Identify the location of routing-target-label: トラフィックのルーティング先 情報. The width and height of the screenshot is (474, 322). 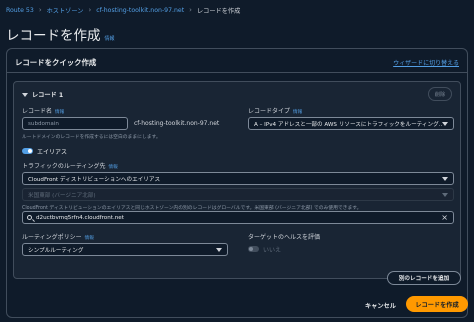
(70, 165).